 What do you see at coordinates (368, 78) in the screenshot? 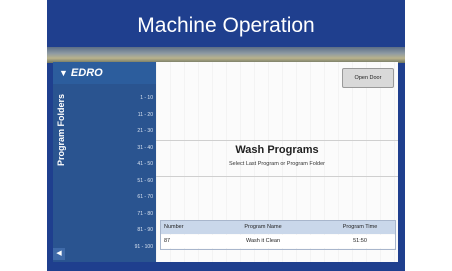
I see `open-door-button: Open Door` at bounding box center [368, 78].